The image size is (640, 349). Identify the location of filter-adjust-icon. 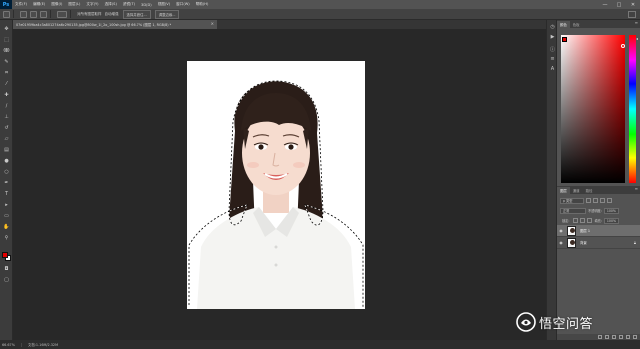
(595, 200).